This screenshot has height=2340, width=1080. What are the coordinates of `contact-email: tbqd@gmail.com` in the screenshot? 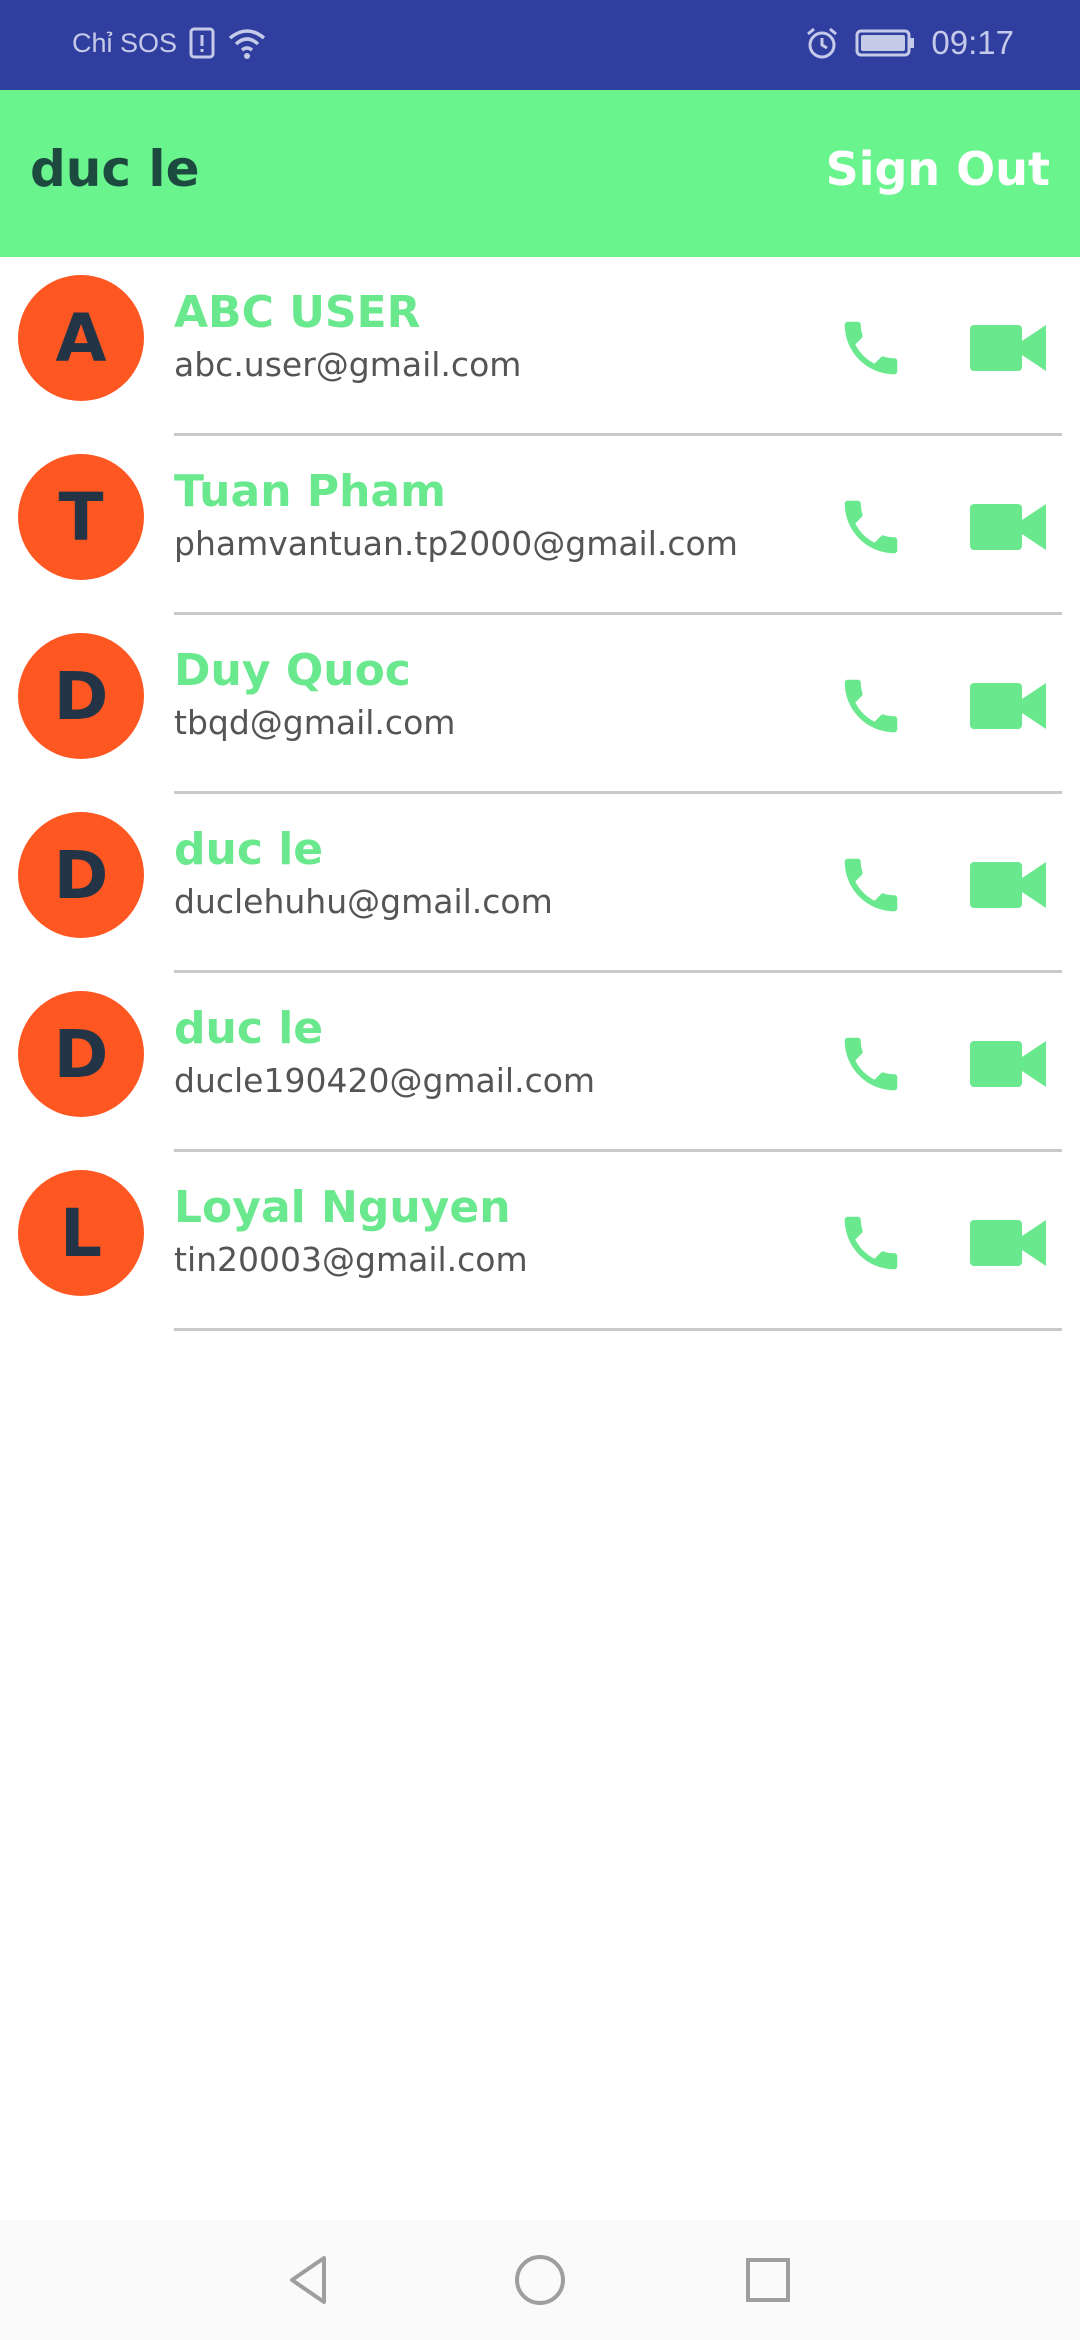 It's located at (315, 722).